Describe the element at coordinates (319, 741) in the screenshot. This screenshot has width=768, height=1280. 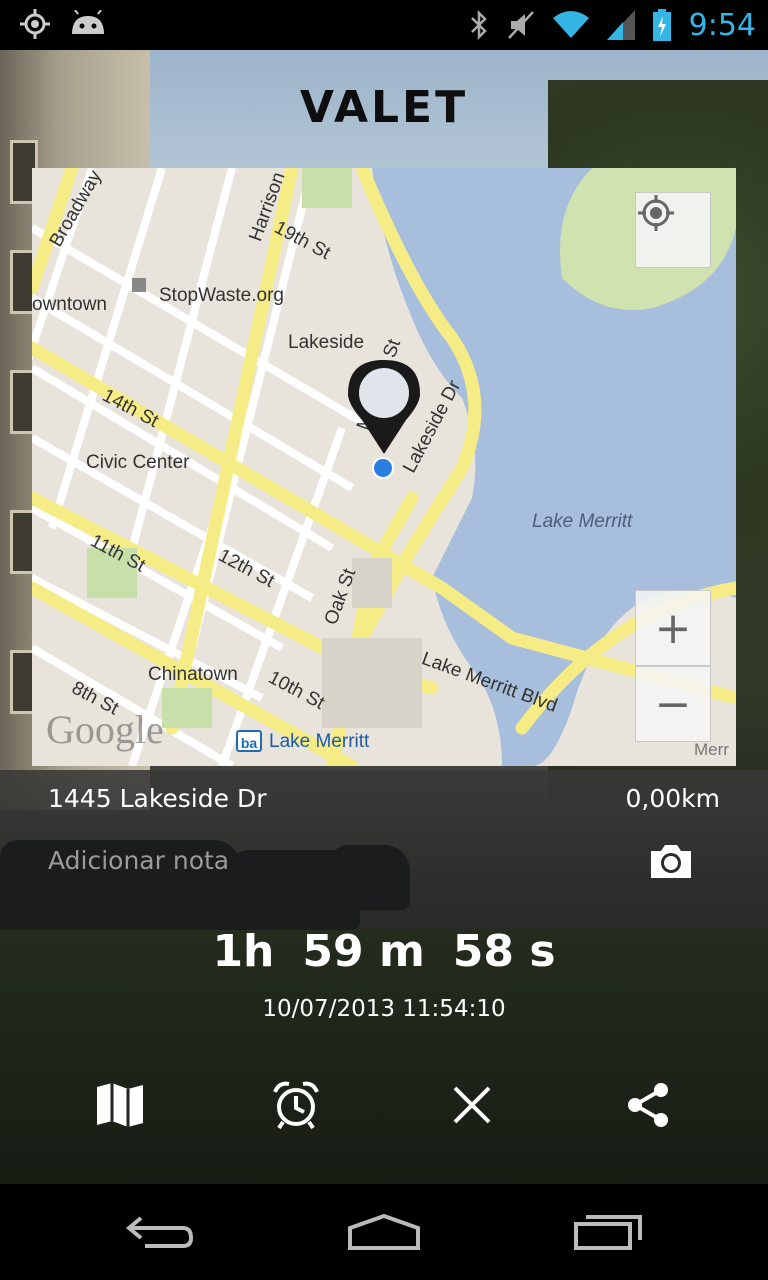
I see `map-label-bart-station: Lake Merritt` at that location.